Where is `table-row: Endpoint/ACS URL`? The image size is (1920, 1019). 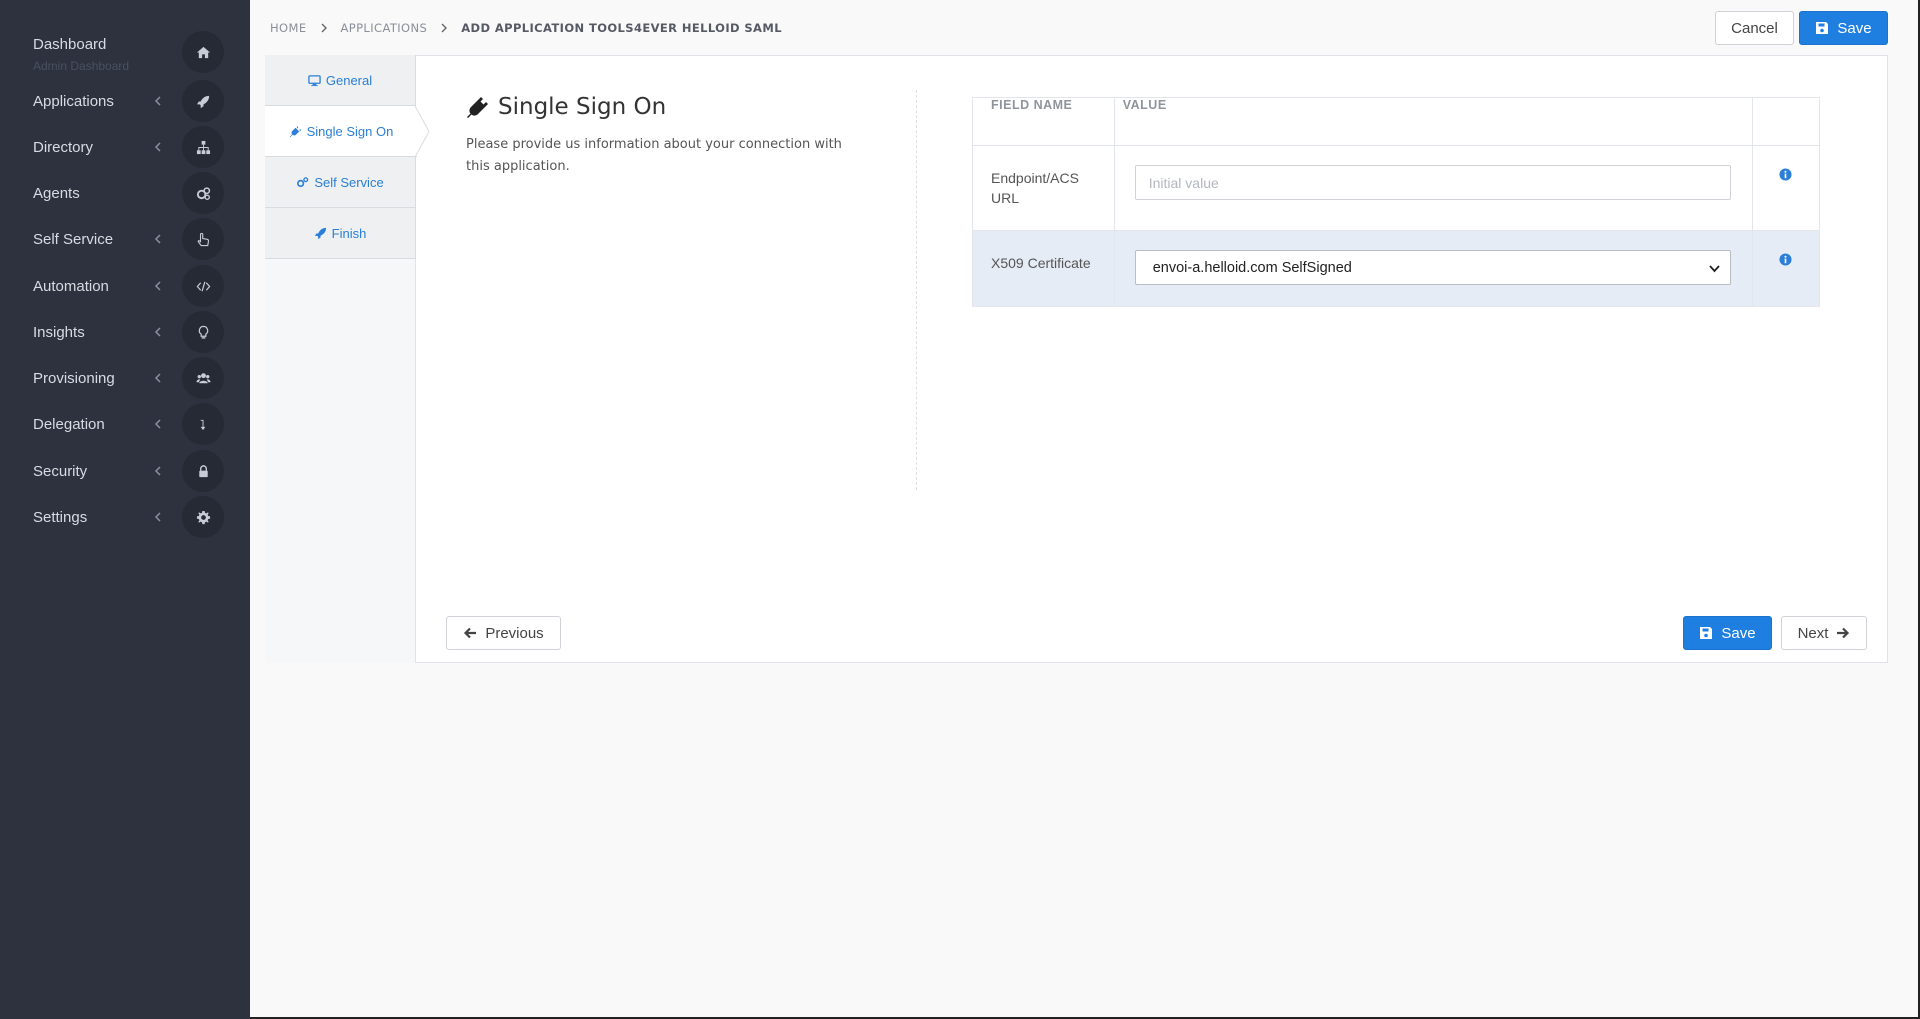
table-row: Endpoint/ACS URL is located at coordinates (1396, 188).